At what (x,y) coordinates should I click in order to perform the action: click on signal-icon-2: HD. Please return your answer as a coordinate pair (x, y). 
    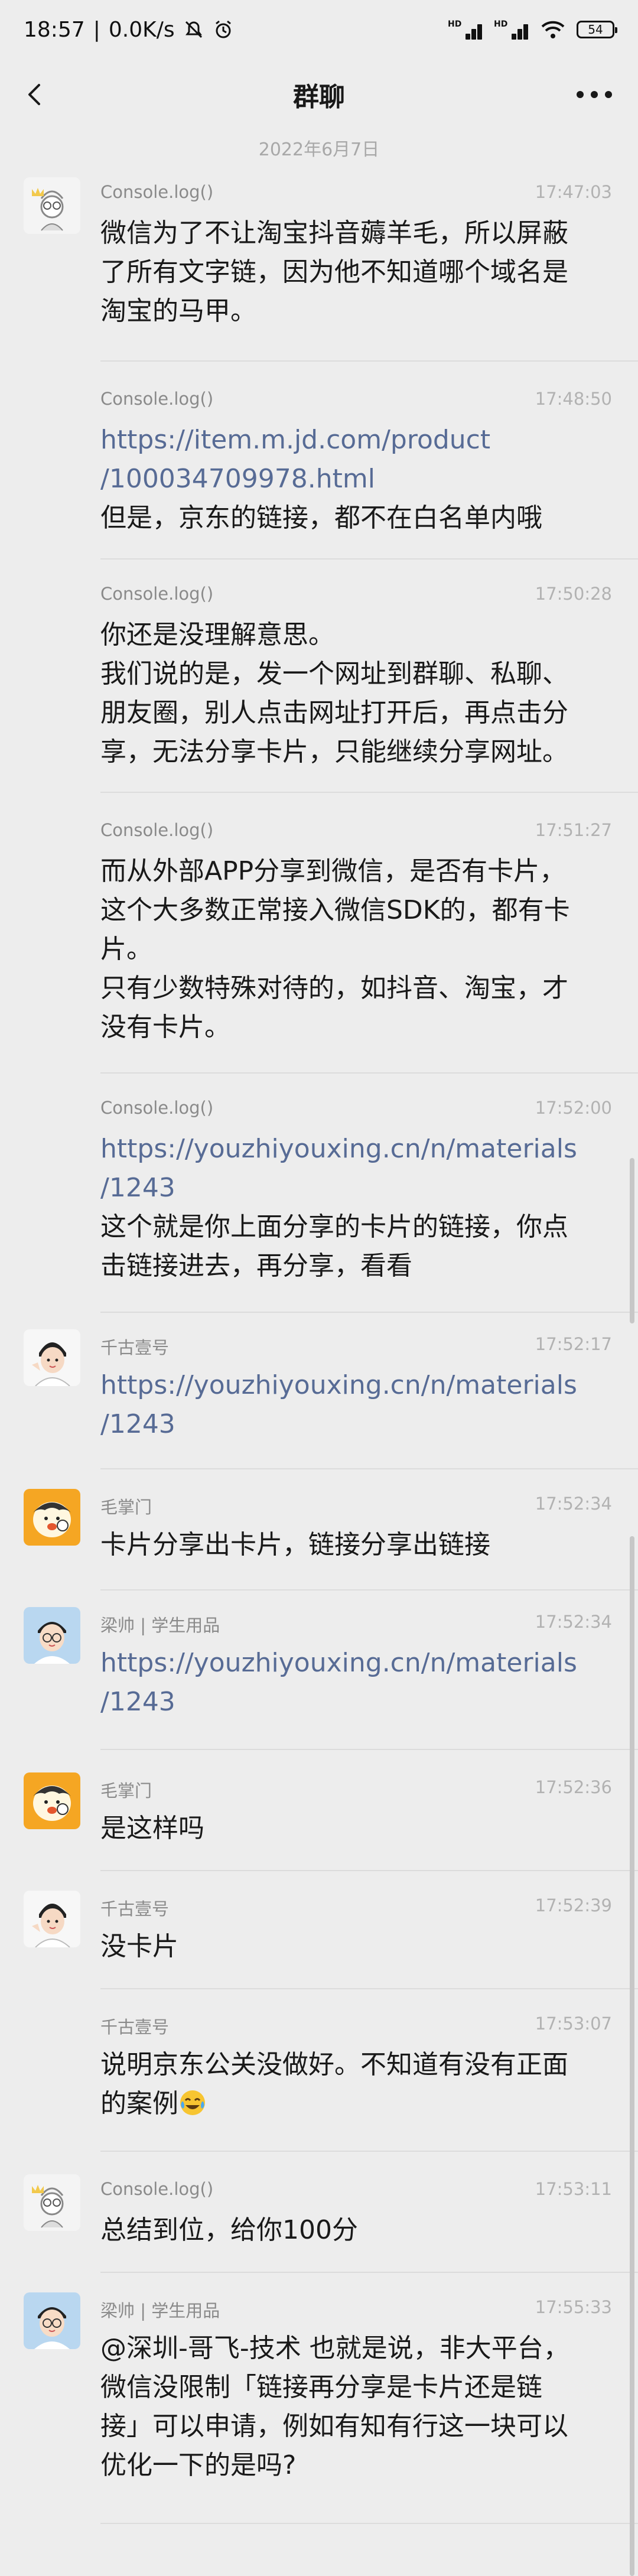
    Looking at the image, I should click on (511, 29).